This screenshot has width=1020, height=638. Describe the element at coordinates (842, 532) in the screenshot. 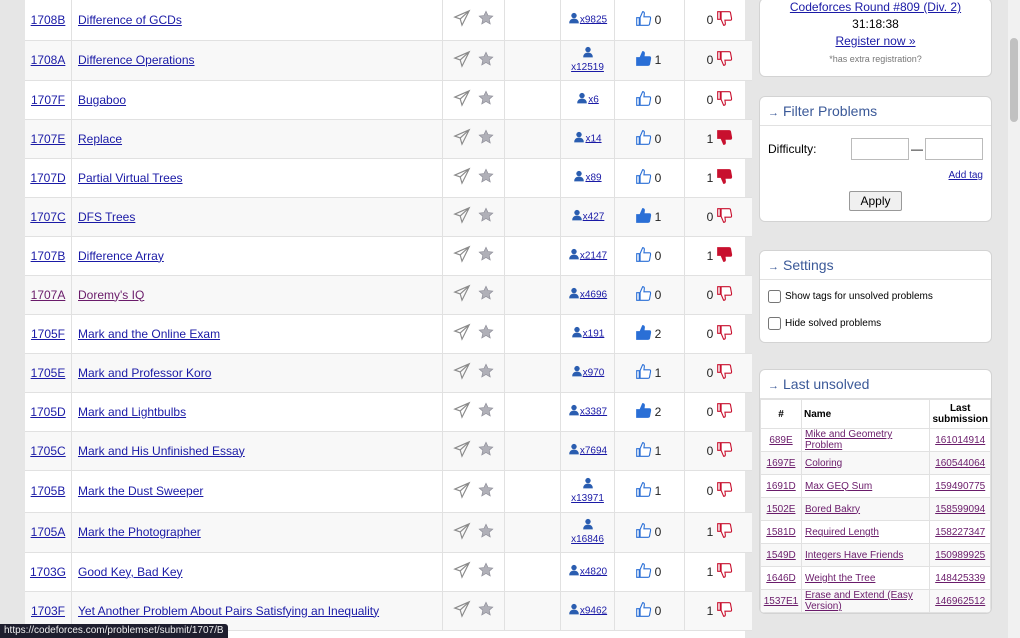

I see `last-unsolved-name-link: Required Length` at that location.